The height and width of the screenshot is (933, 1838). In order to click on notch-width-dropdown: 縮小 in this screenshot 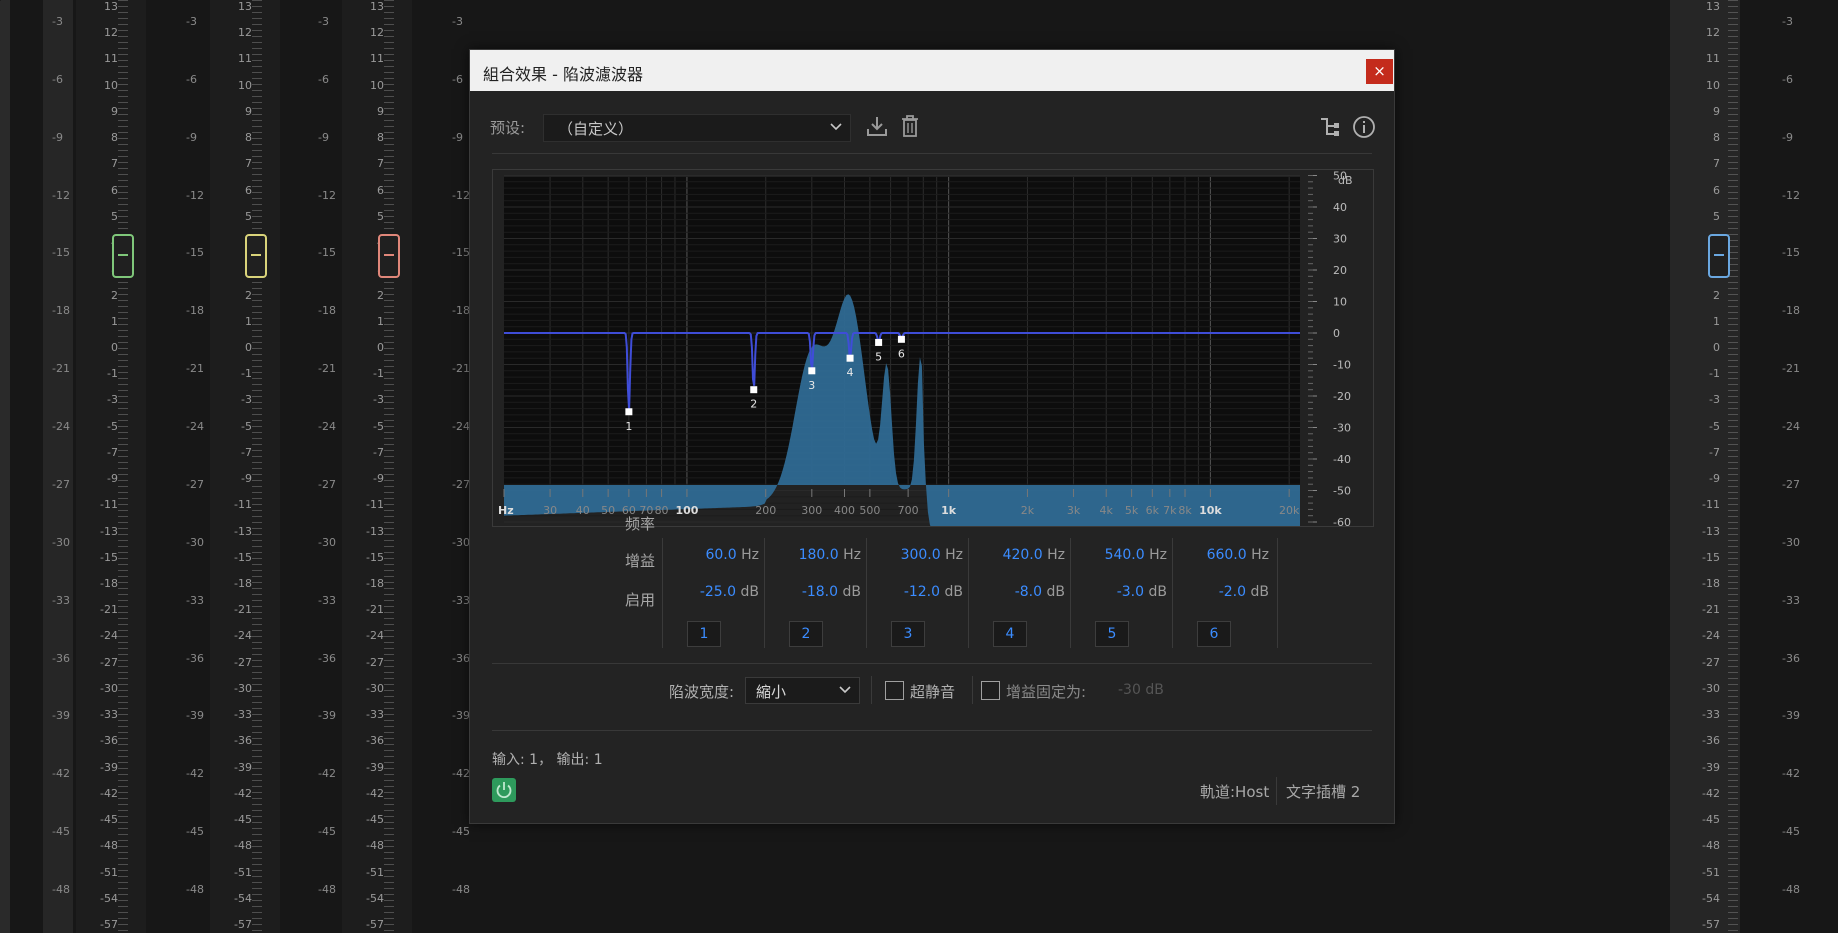, I will do `click(802, 690)`.